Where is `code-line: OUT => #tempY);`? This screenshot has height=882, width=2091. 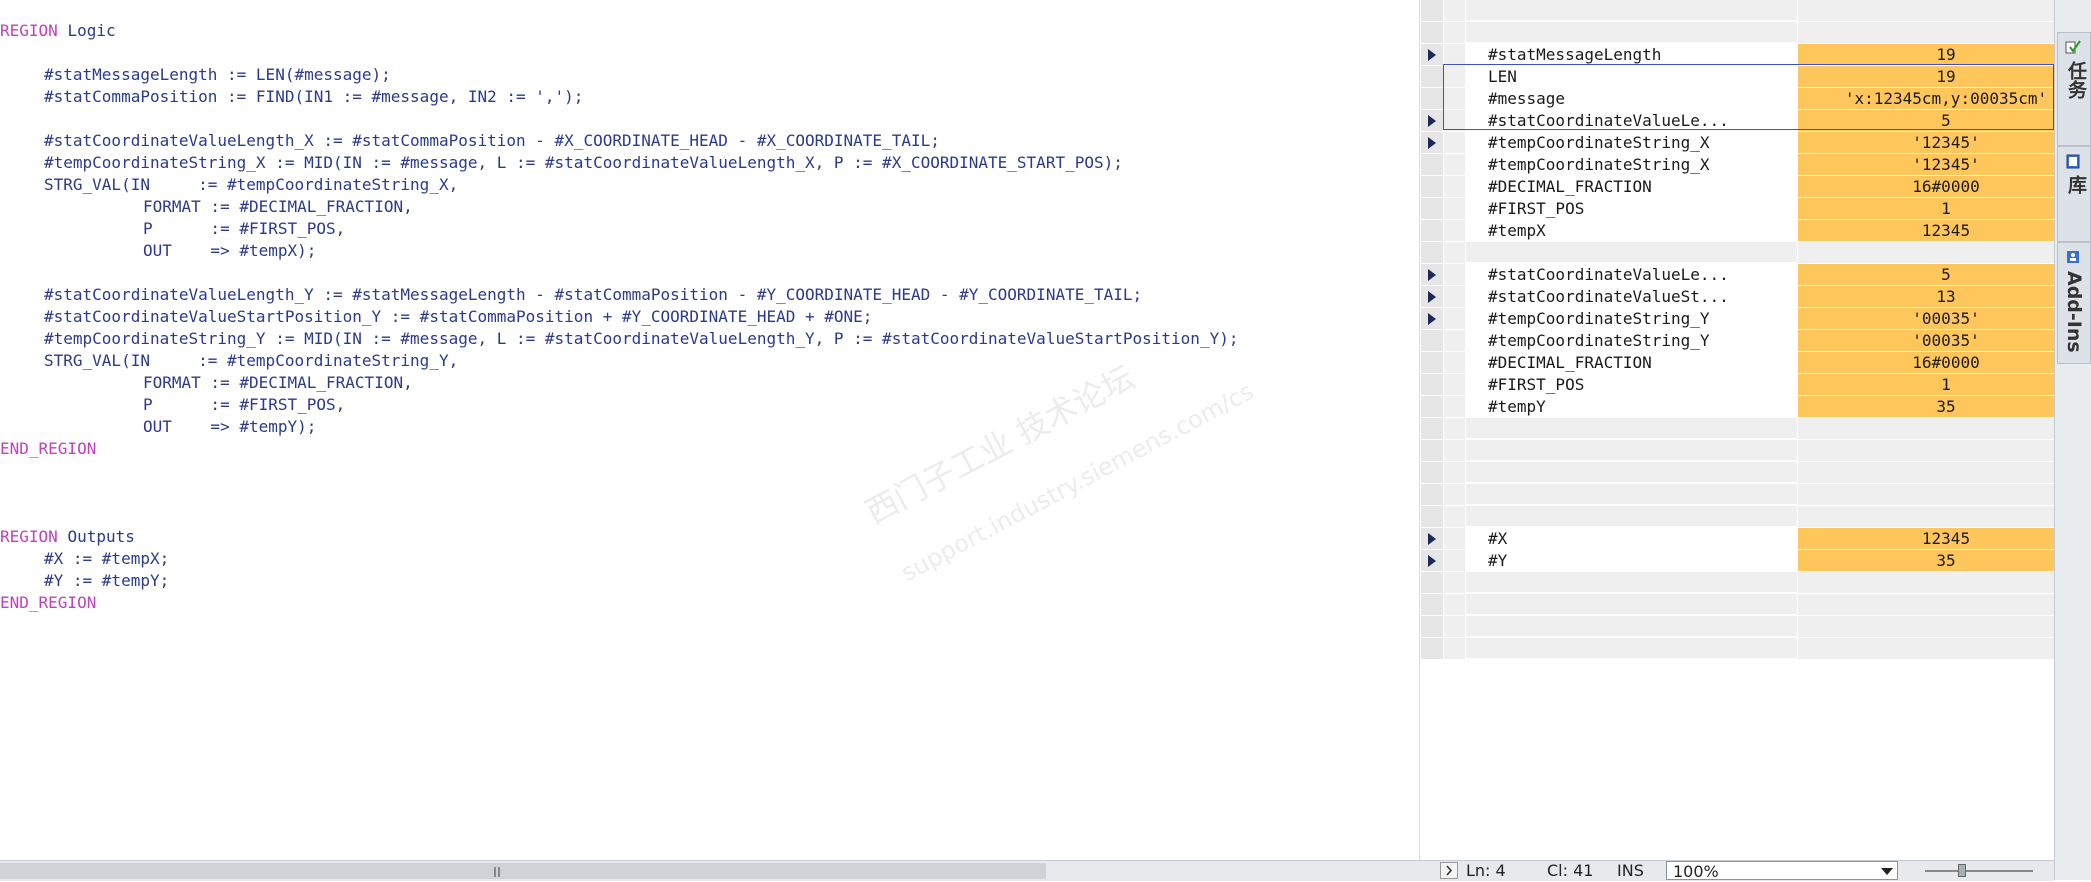 code-line: OUT => #tempY); is located at coordinates (158, 427).